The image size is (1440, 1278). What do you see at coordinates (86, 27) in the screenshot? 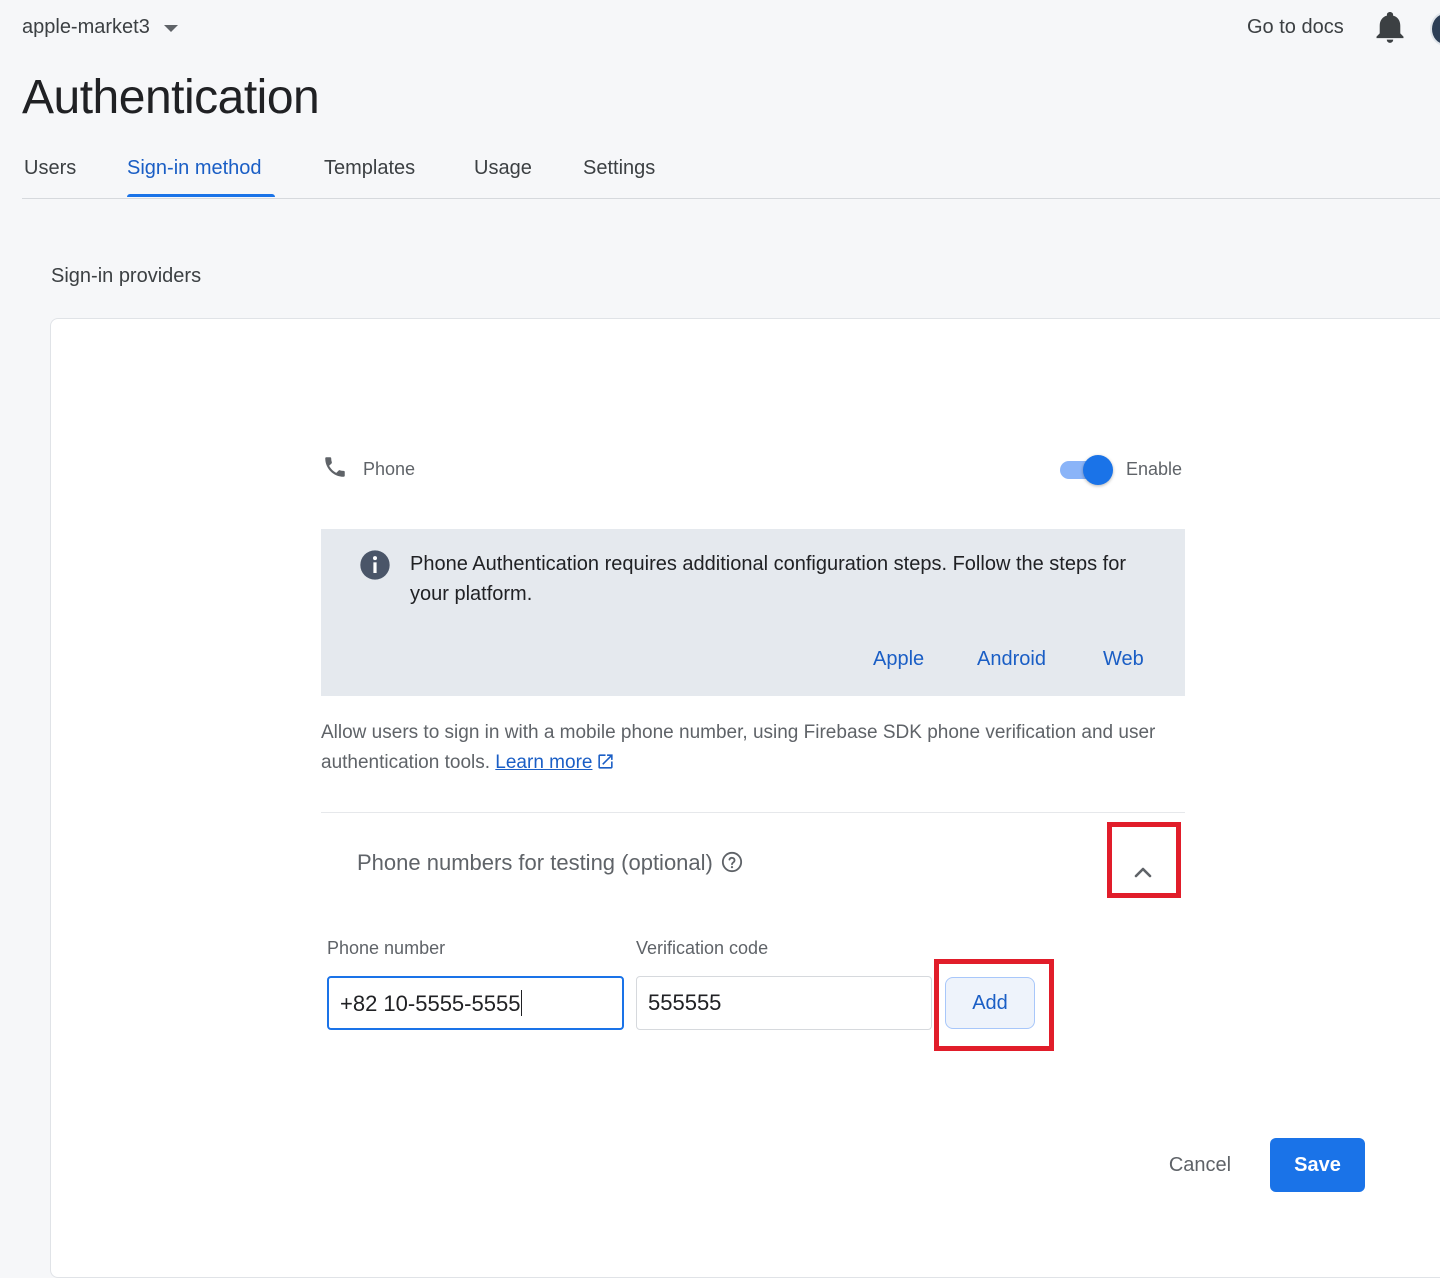
I see `project-name: apple-market3` at bounding box center [86, 27].